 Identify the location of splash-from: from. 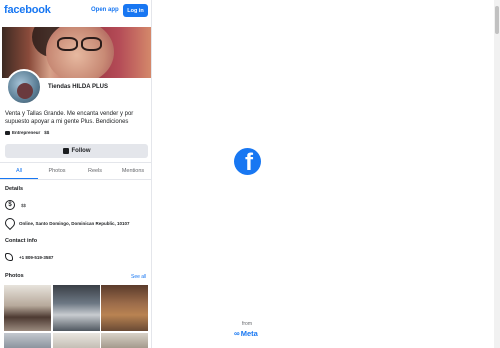
(247, 324).